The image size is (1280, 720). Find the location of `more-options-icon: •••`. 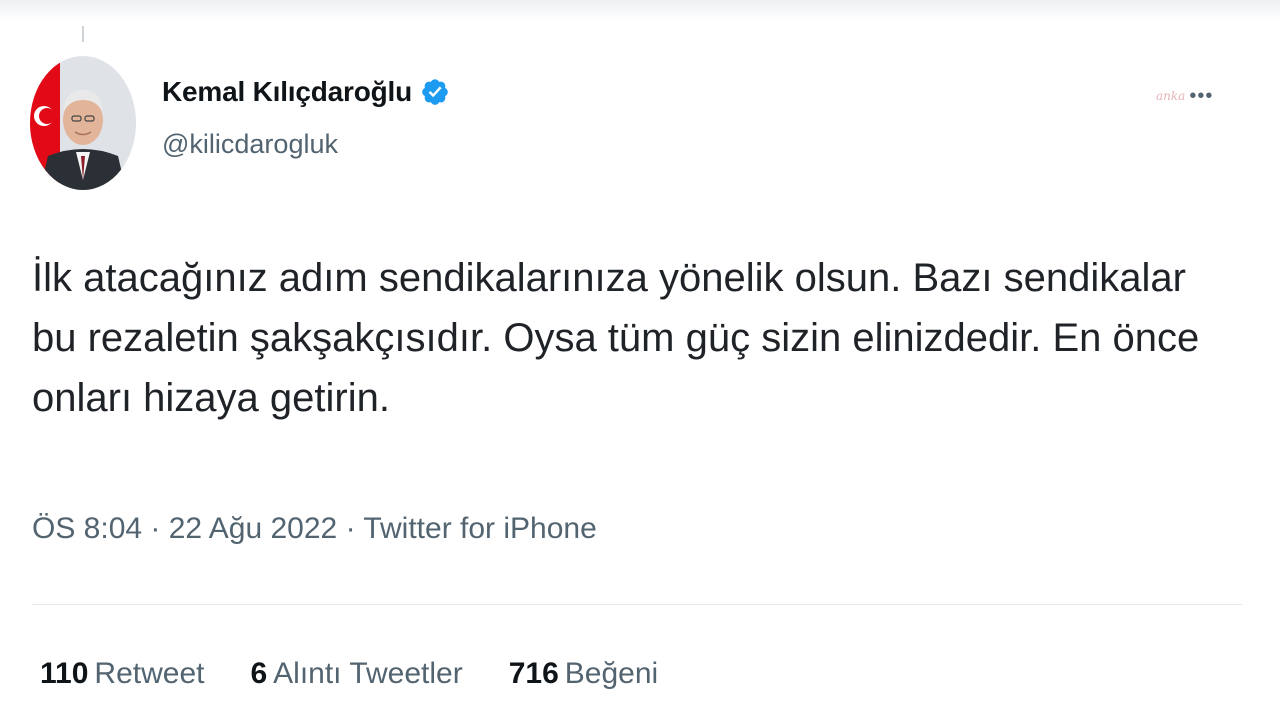

more-options-icon: ••• is located at coordinates (1201, 96).